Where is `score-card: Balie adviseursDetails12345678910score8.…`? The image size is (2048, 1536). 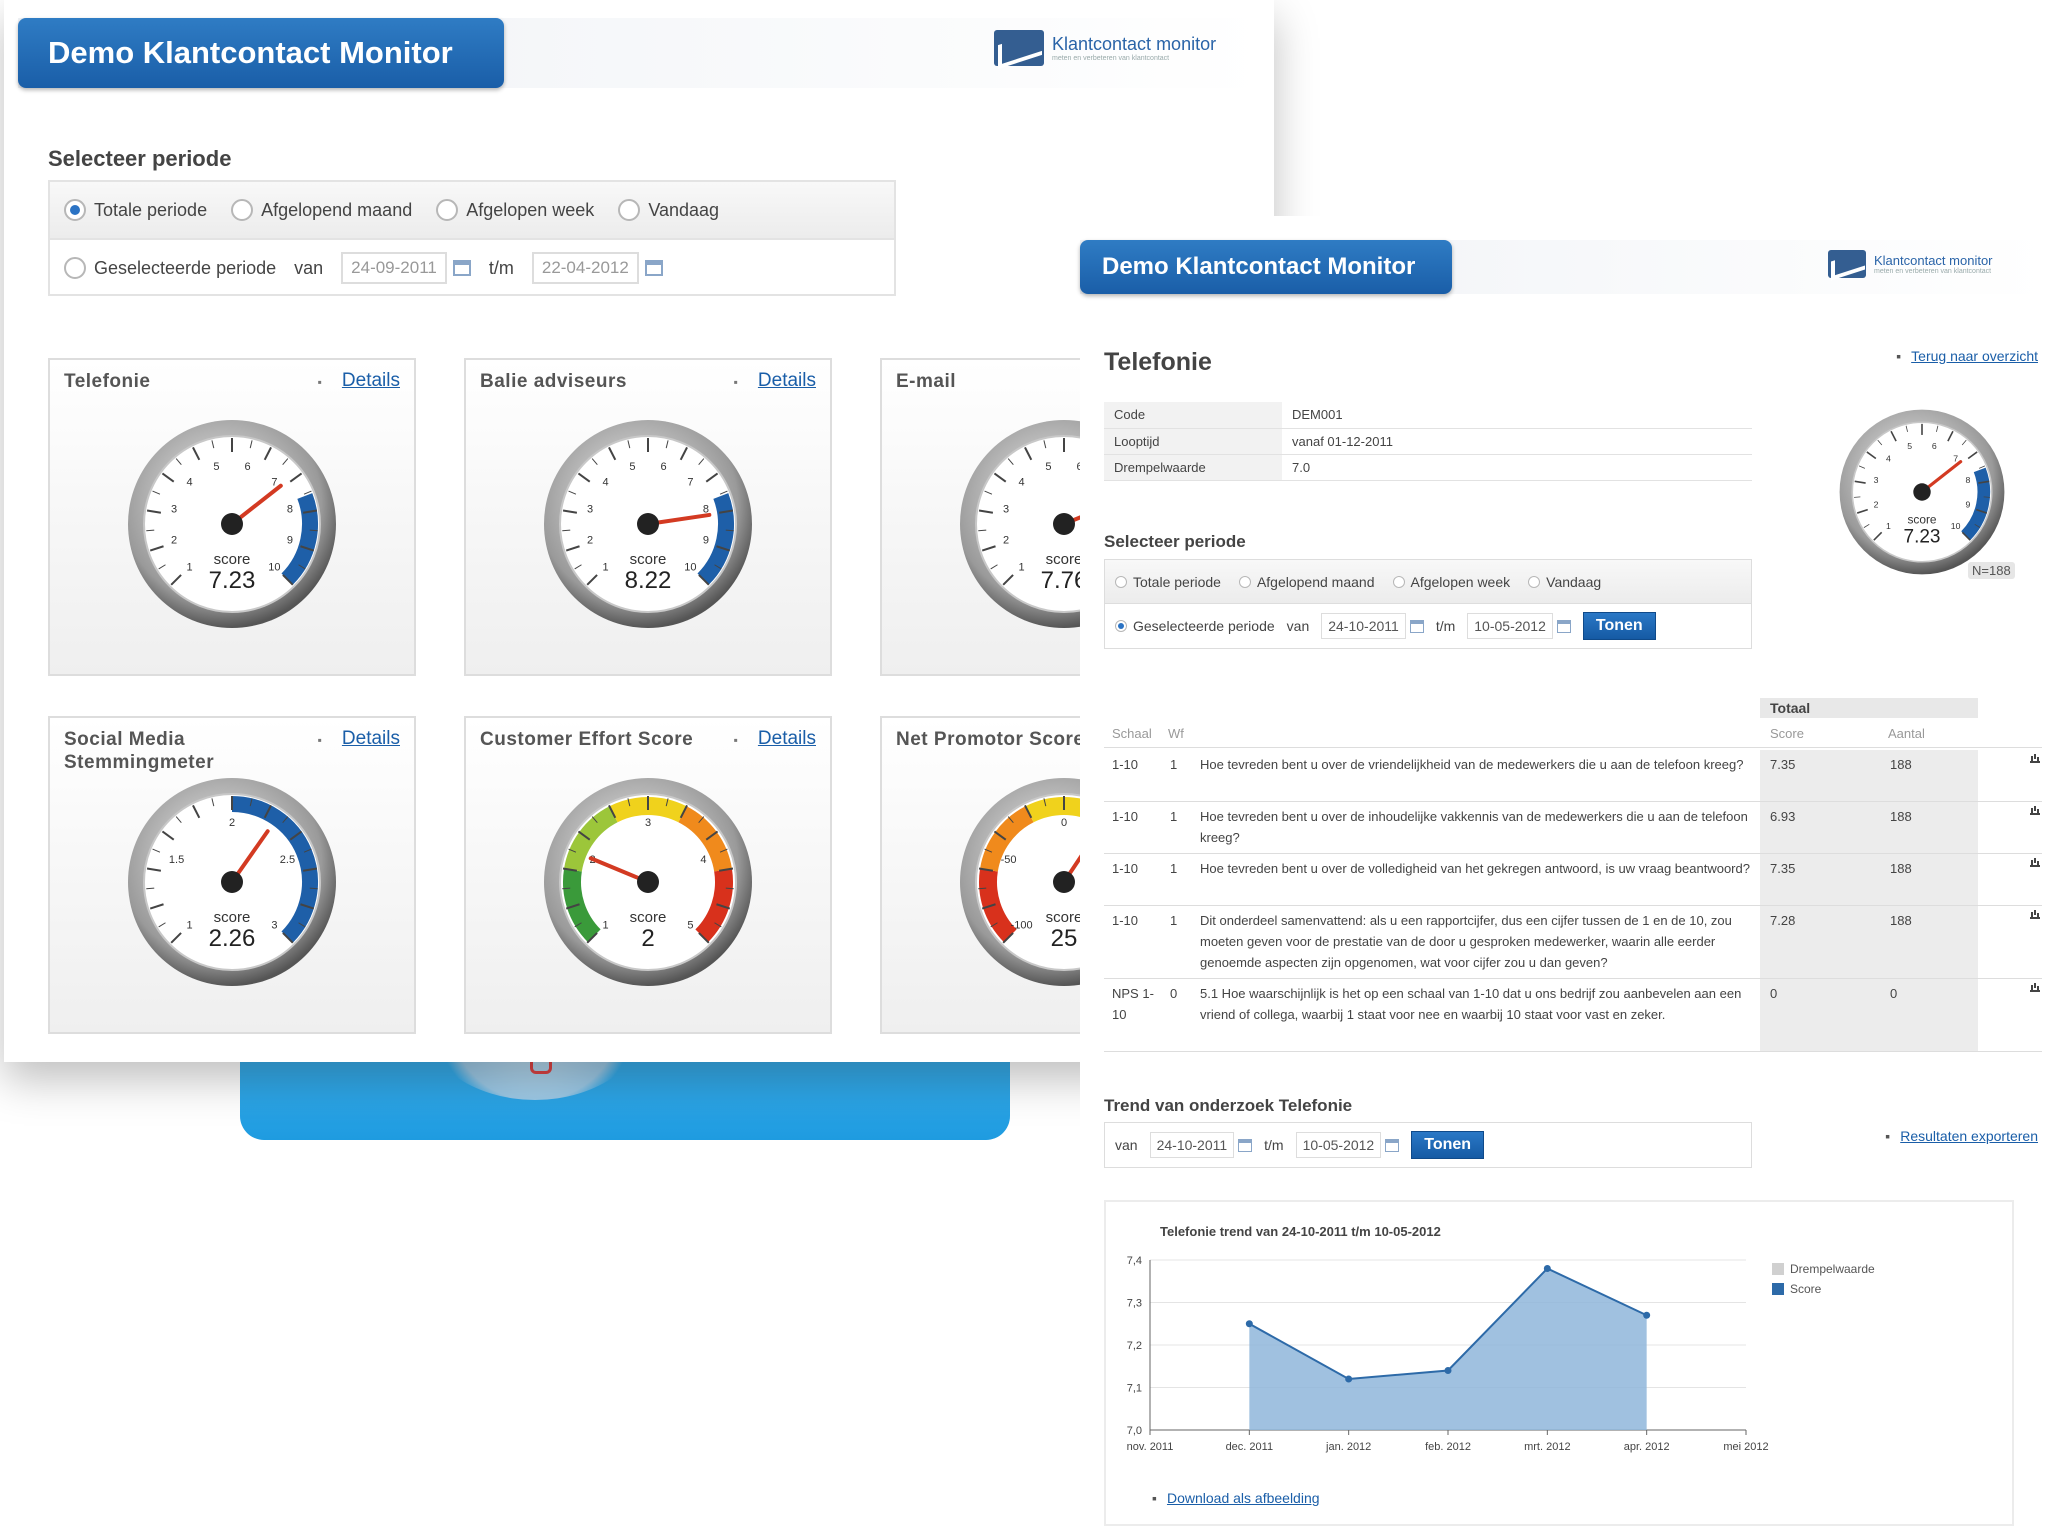
score-card: Balie adviseursDetails12345678910score8.… is located at coordinates (648, 517).